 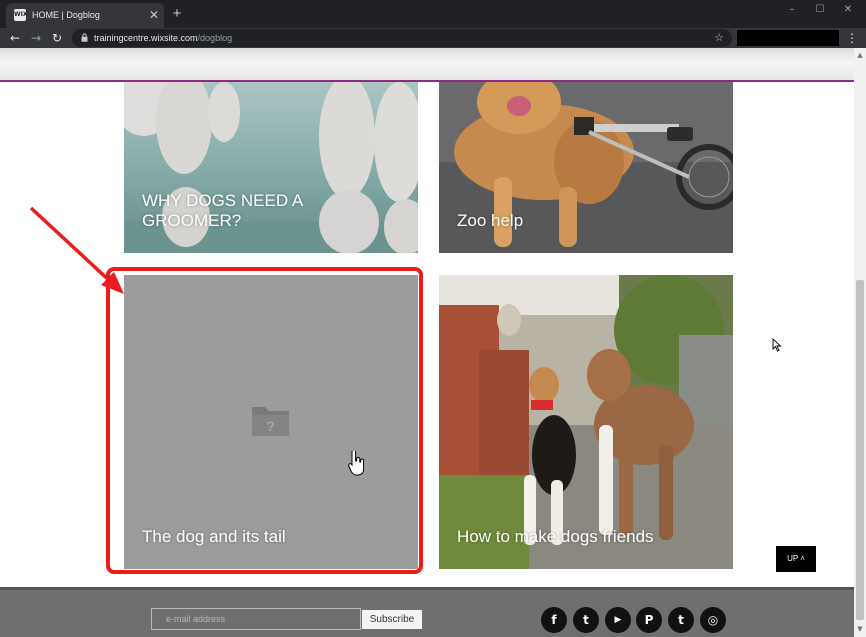 I want to click on scroll-thumb, so click(x=860, y=450).